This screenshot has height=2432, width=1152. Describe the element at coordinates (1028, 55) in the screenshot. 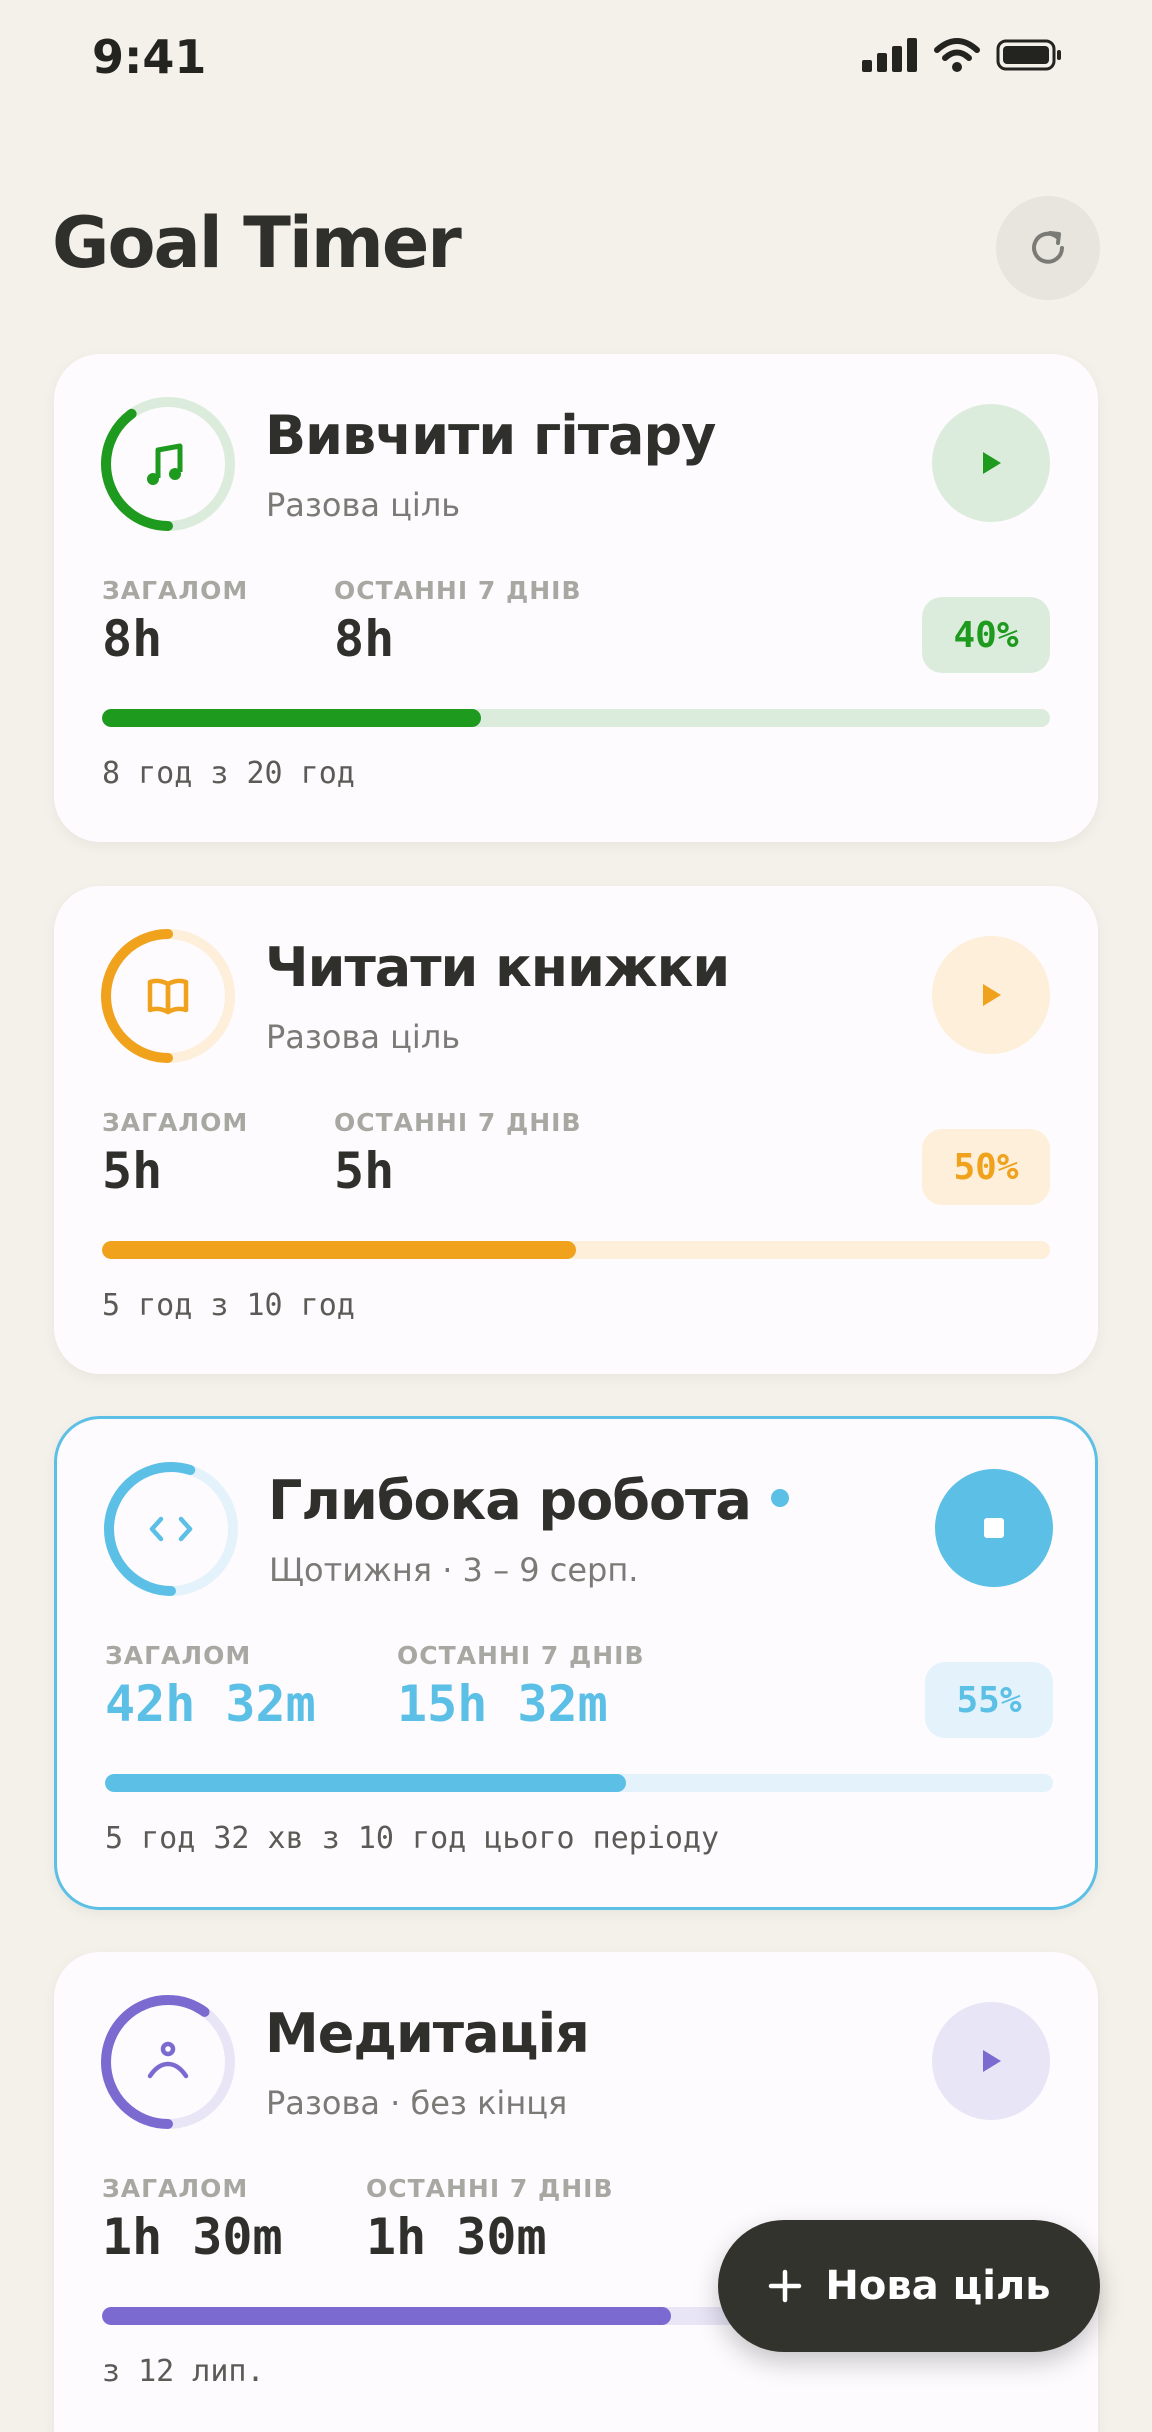

I see `battery-icon` at that location.